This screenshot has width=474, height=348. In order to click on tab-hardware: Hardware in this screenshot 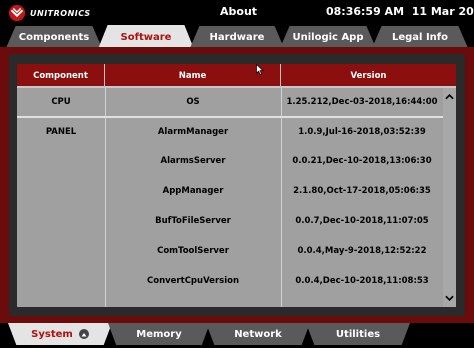, I will do `click(237, 37)`.